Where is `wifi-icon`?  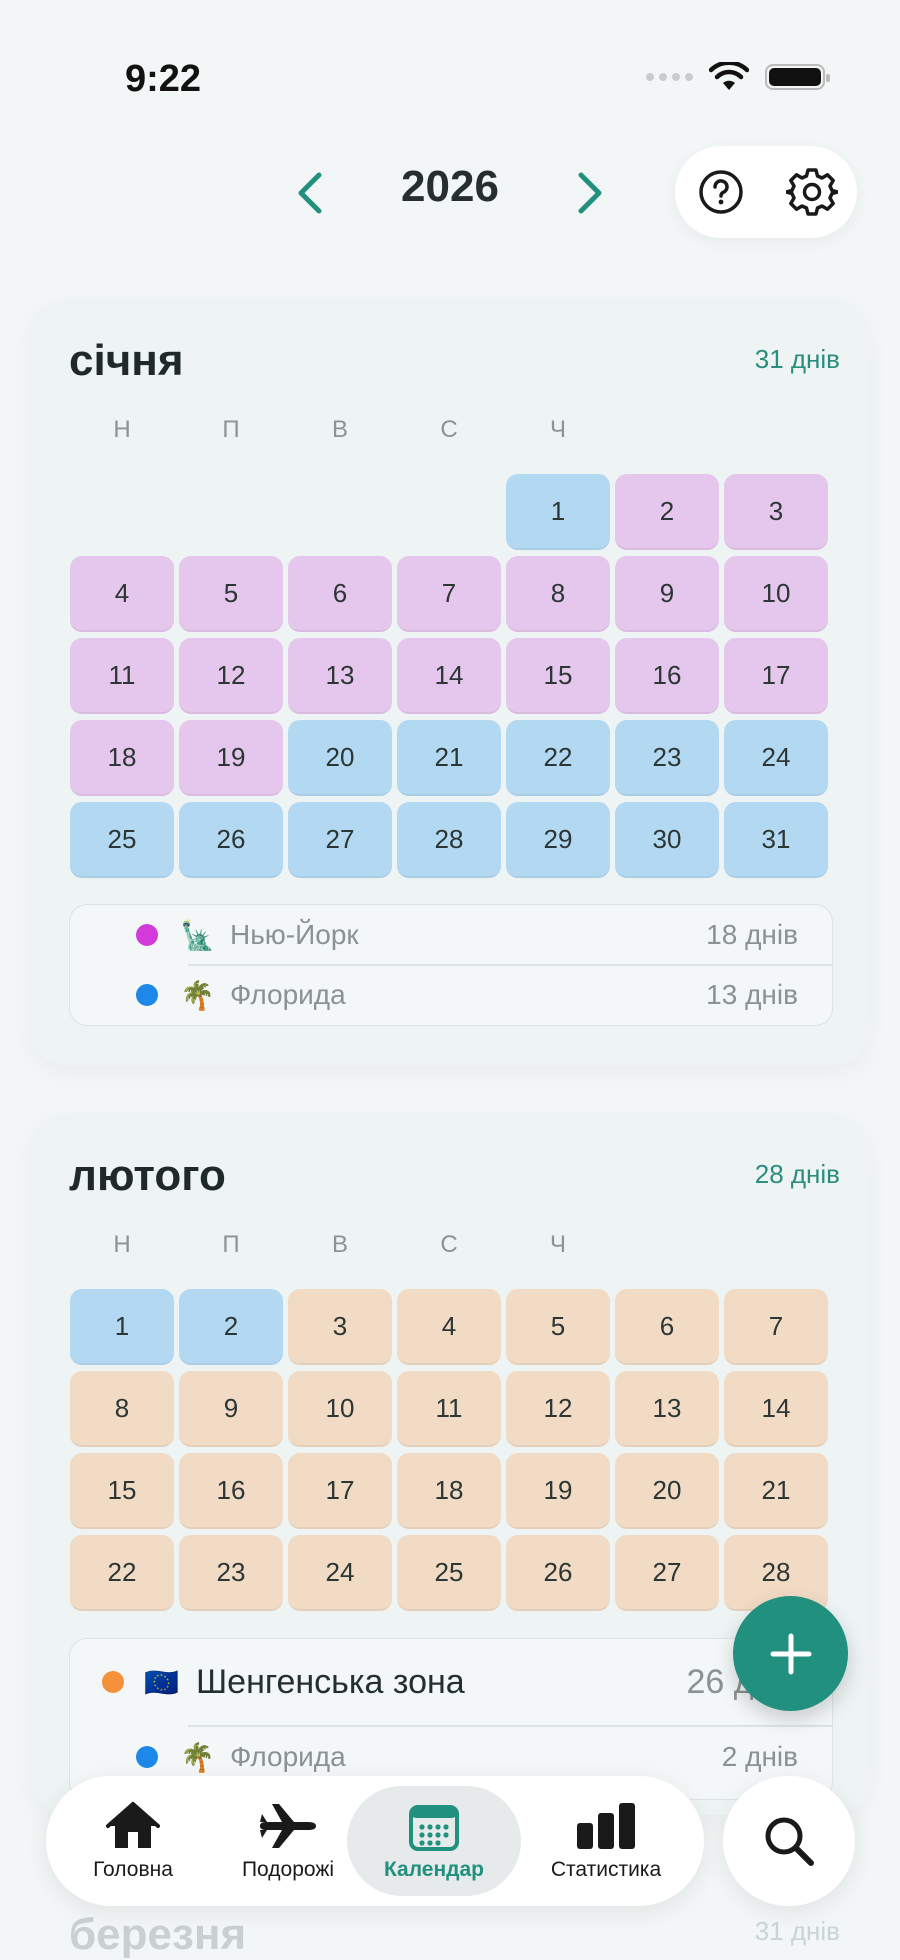
wifi-icon is located at coordinates (729, 76).